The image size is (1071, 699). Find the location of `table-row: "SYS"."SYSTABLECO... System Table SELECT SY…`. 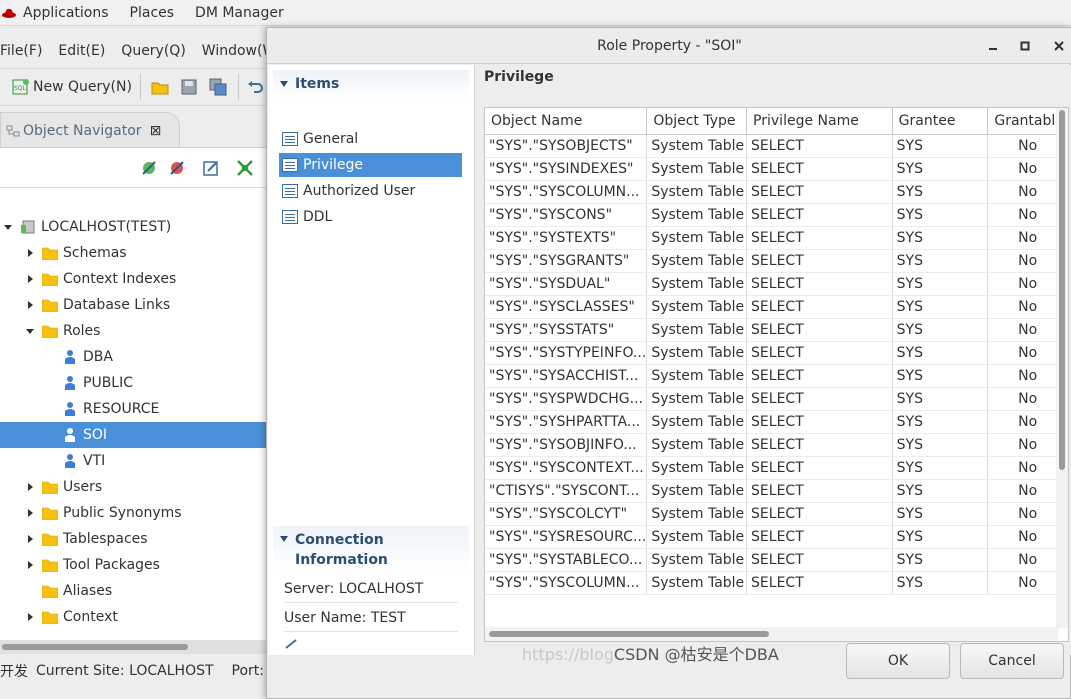

table-row: "SYS"."SYSTABLECO... System Table SELECT SY… is located at coordinates (776, 560).